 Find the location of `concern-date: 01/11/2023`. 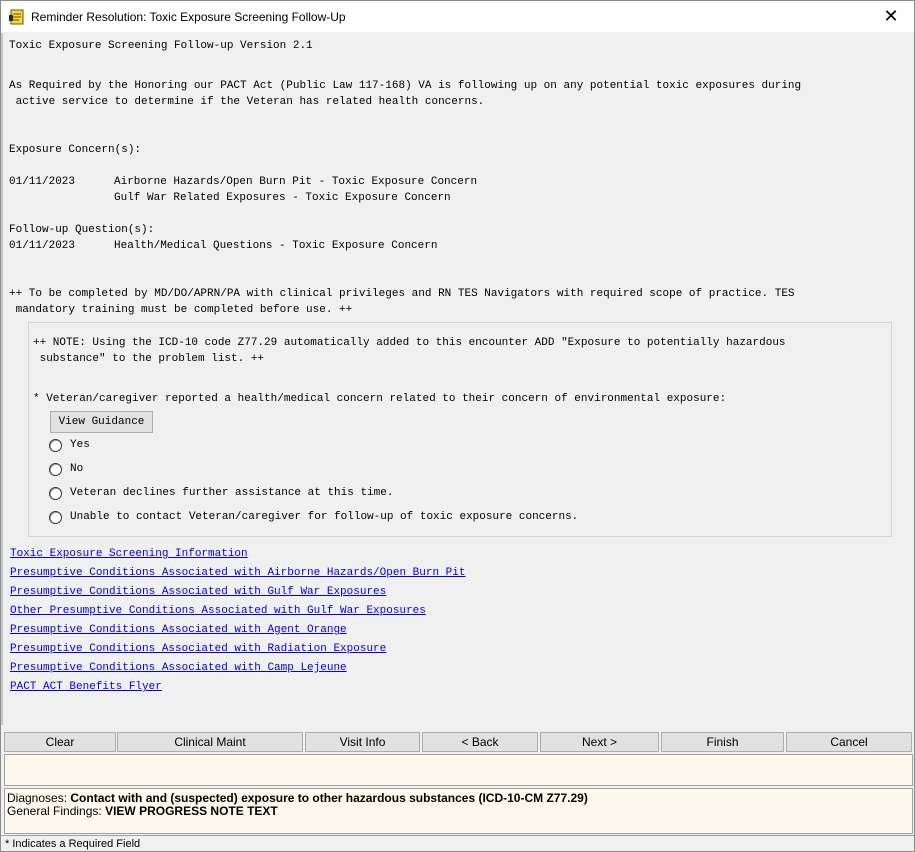

concern-date: 01/11/2023 is located at coordinates (42, 182).